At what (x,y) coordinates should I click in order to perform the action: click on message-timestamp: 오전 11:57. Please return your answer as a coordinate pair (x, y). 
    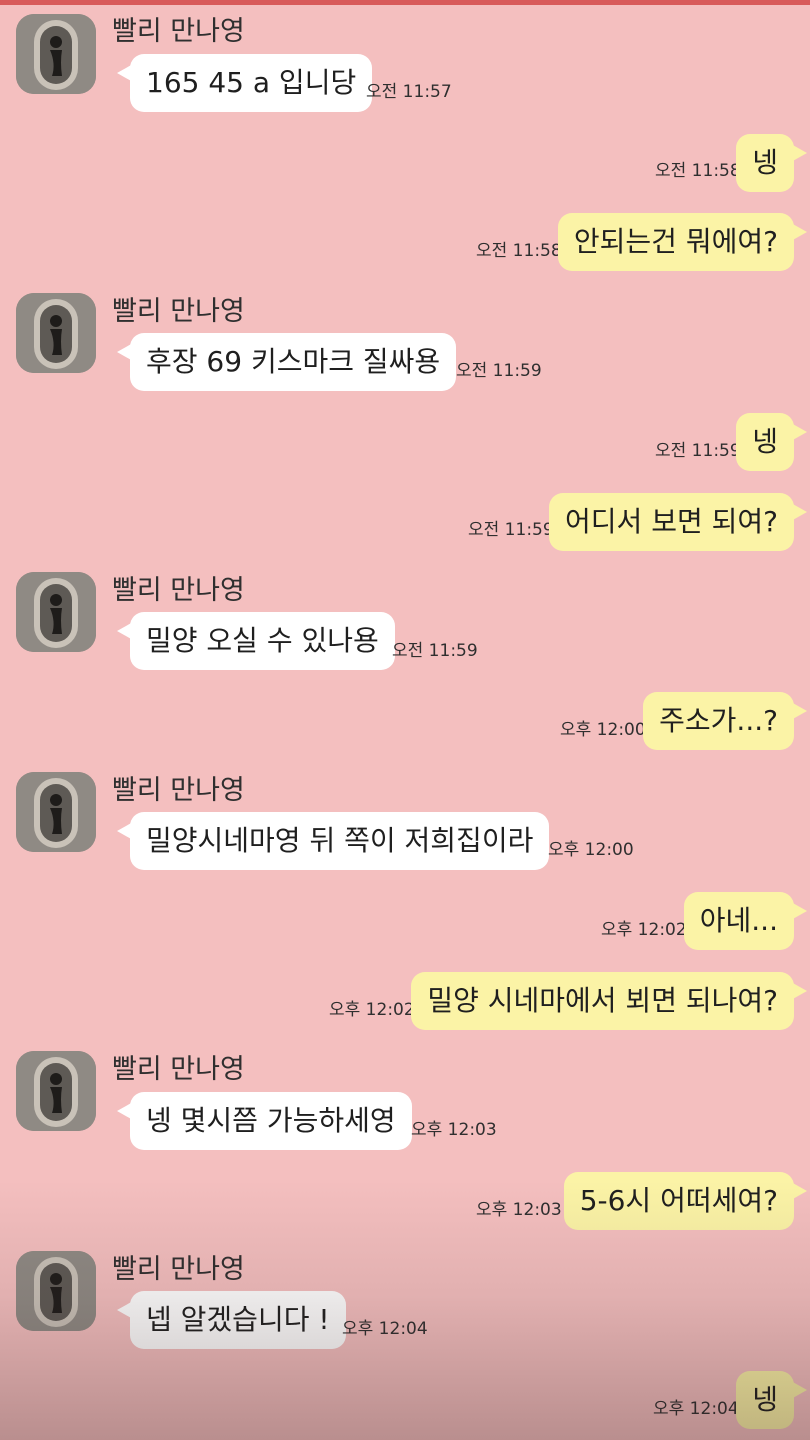
    Looking at the image, I should click on (409, 92).